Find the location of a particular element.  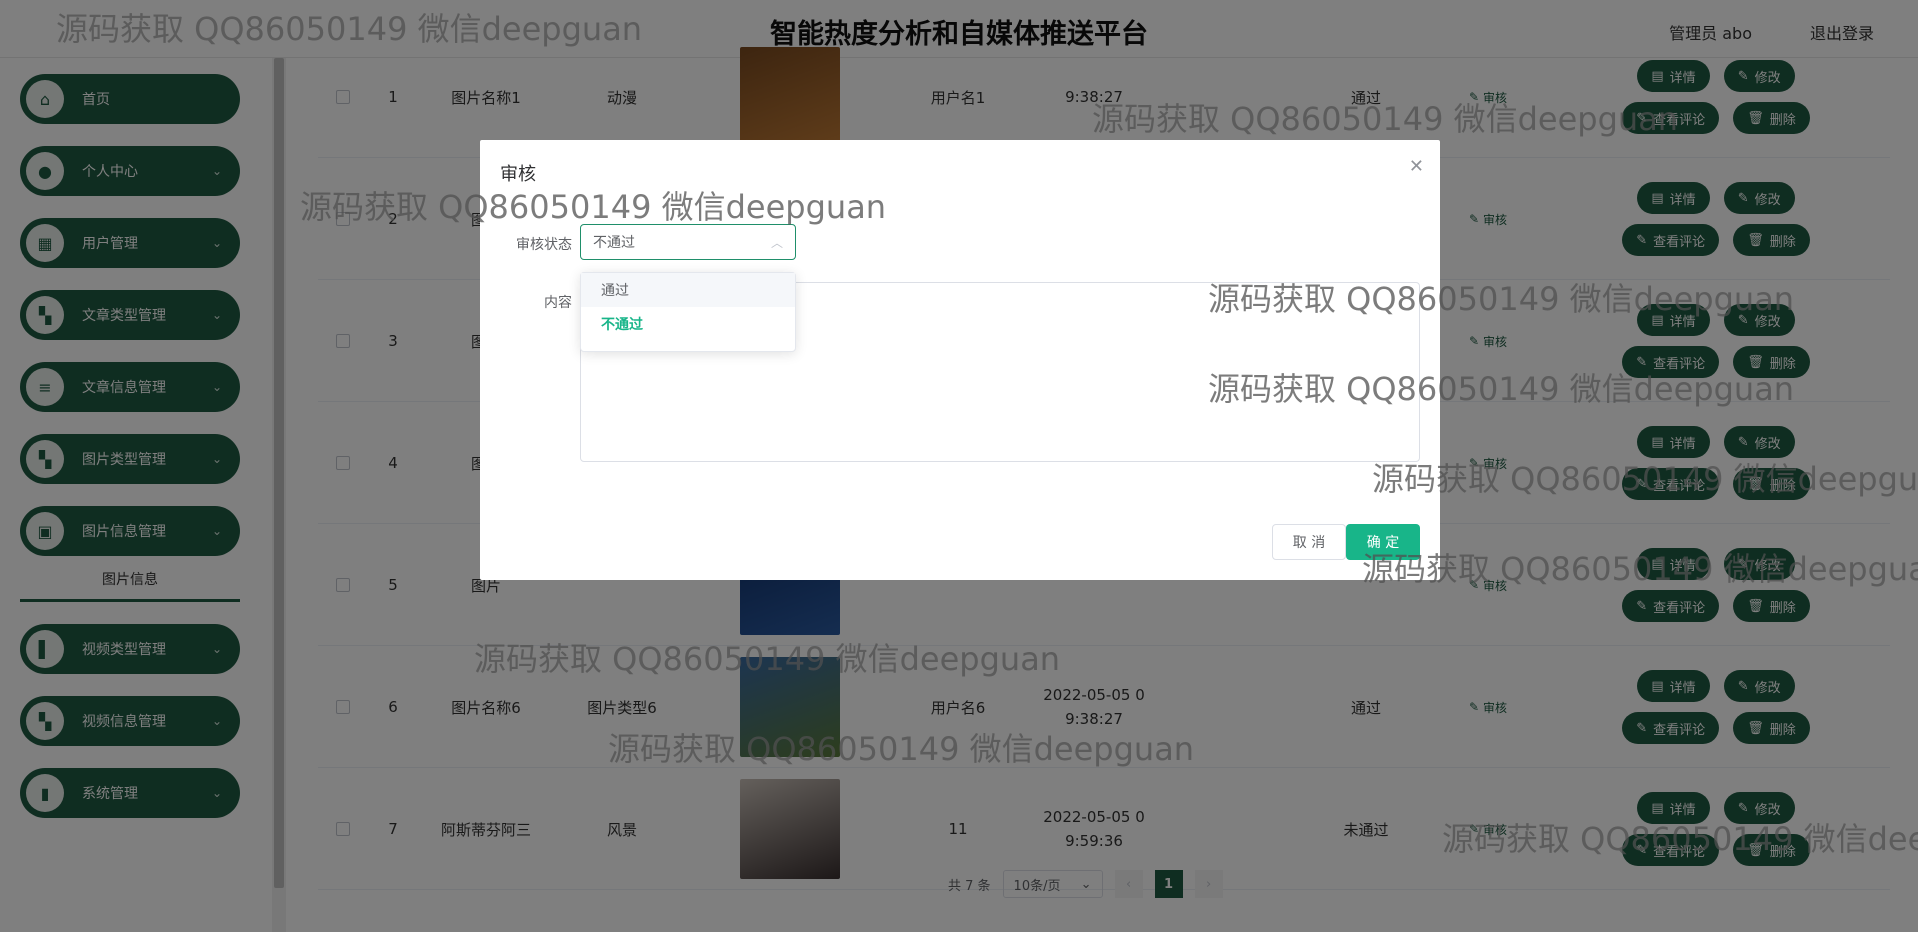

status-select-value: 不通过 is located at coordinates (614, 243).